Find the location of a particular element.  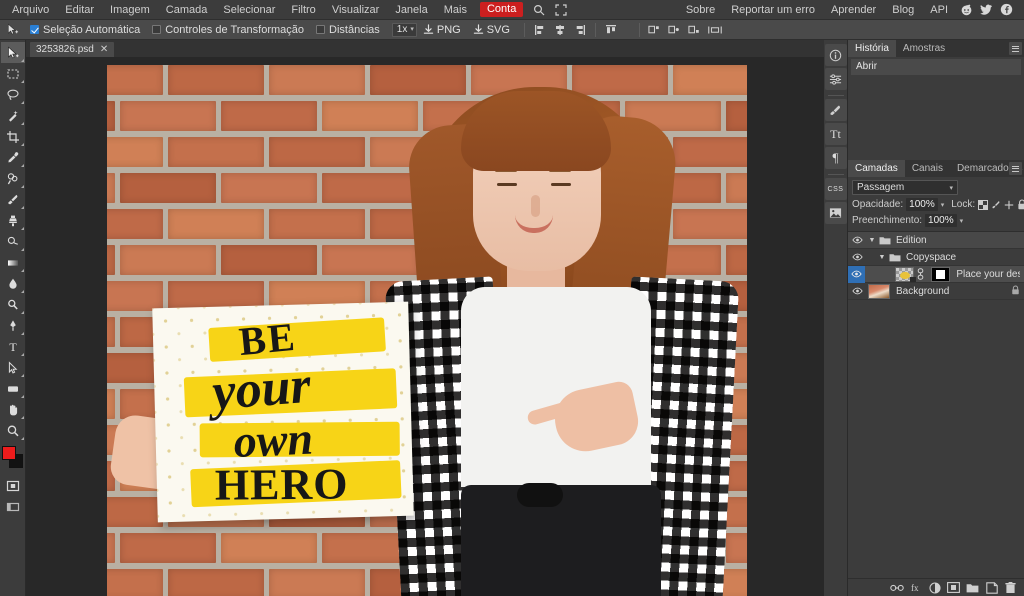

menu-aprender: Aprender is located at coordinates (853, 10).